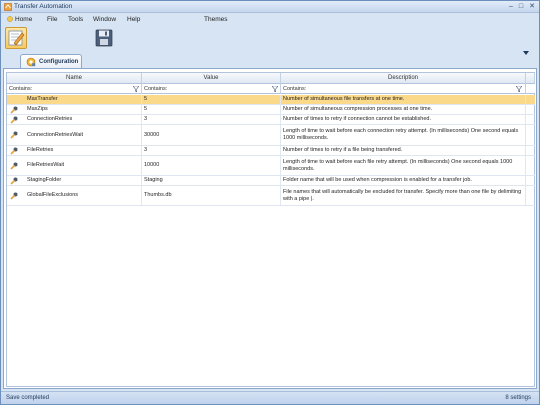 This screenshot has width=540, height=405. I want to click on menu-window: Window, so click(104, 19).